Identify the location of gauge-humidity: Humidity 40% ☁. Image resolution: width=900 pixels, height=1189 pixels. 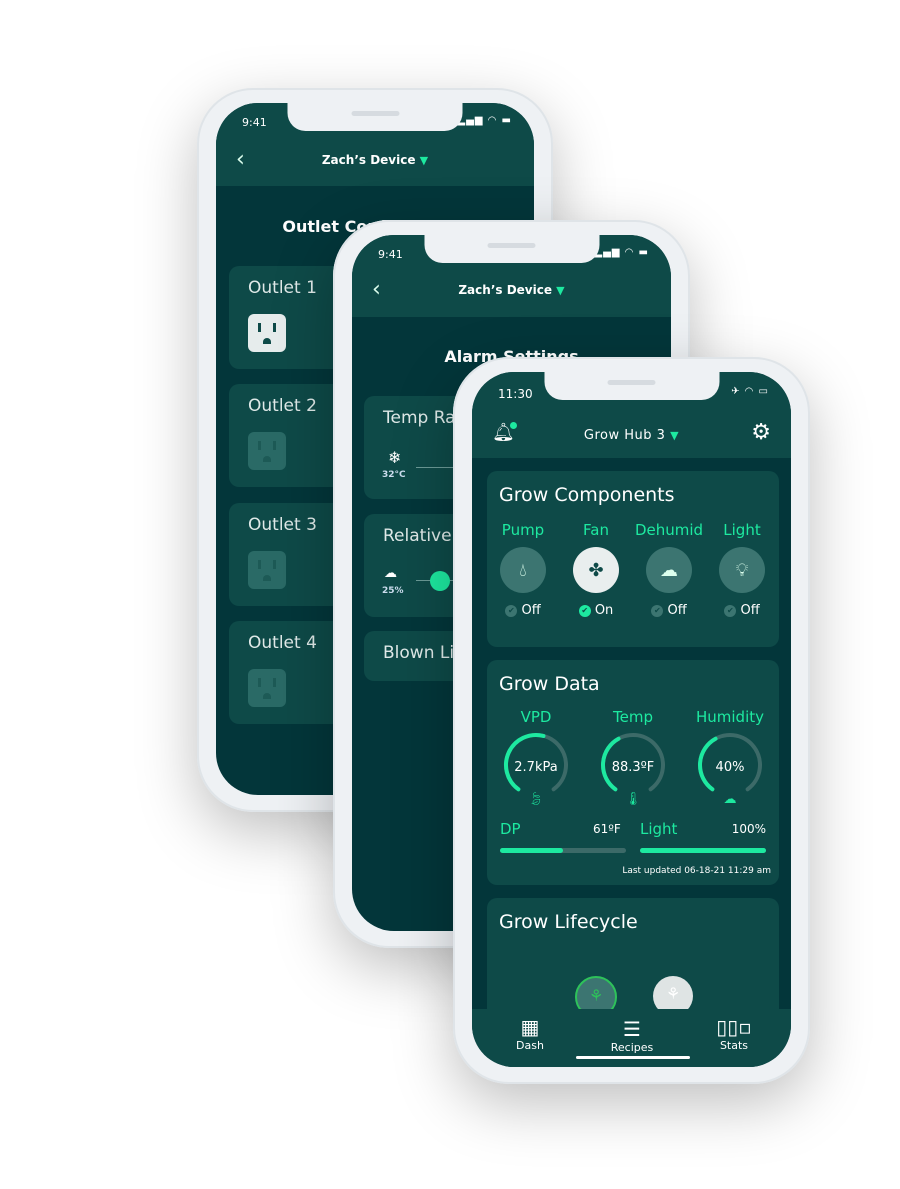
(730, 757).